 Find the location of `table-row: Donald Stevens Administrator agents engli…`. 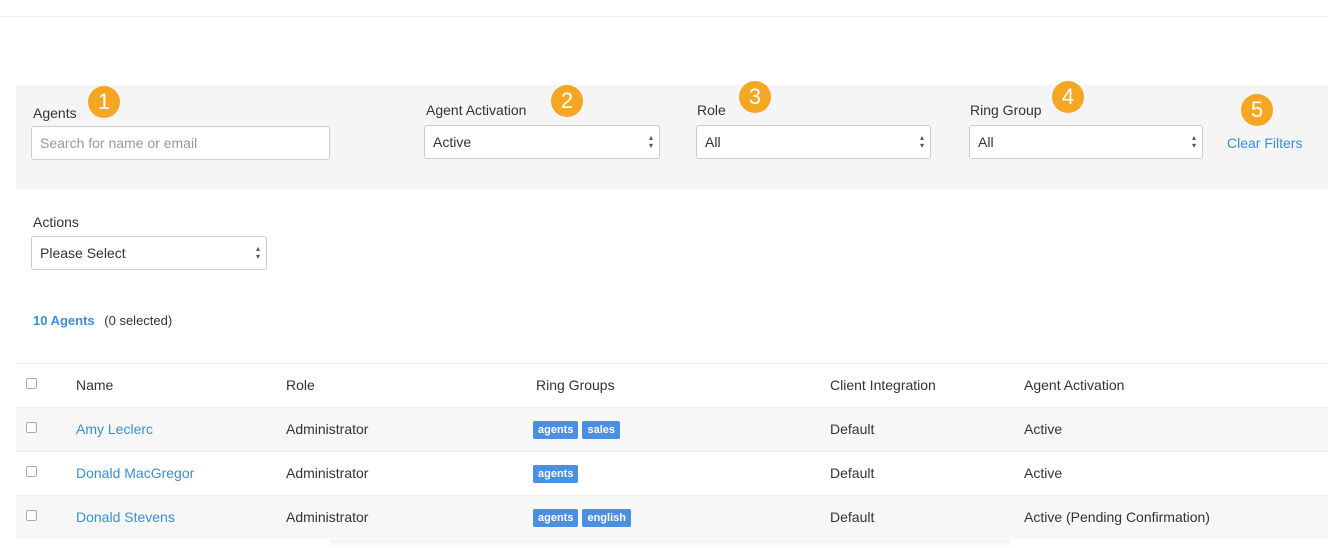

table-row: Donald Stevens Administrator agents engli… is located at coordinates (672, 517).